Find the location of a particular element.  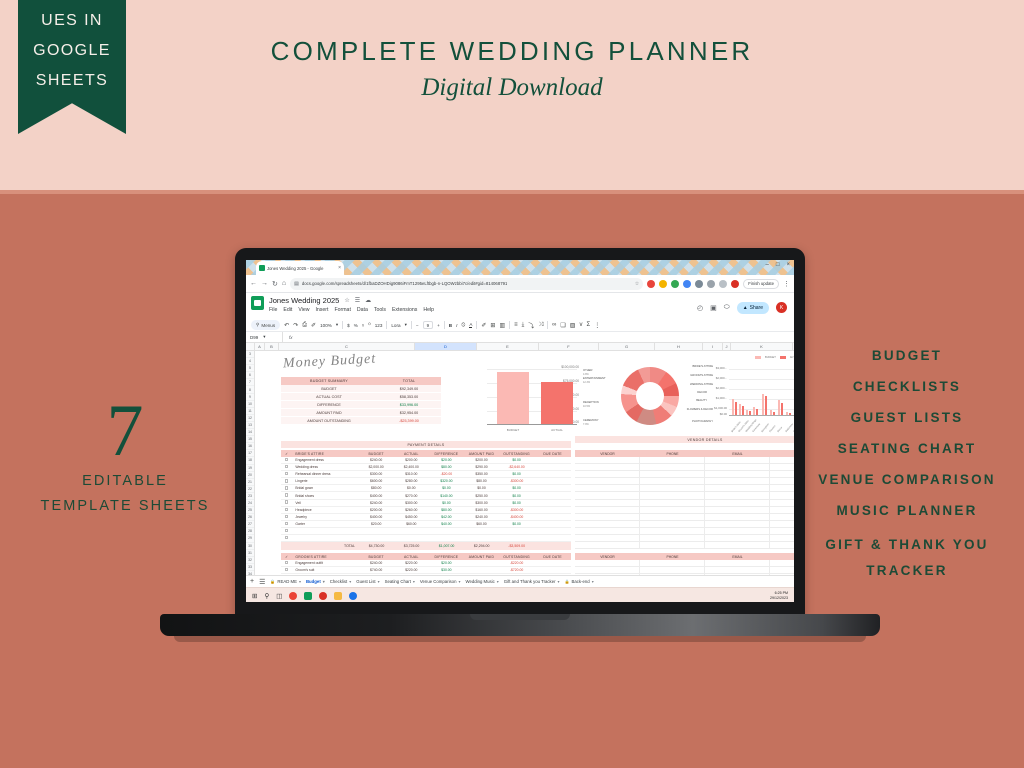

row-header: 3 is located at coordinates (250, 355).